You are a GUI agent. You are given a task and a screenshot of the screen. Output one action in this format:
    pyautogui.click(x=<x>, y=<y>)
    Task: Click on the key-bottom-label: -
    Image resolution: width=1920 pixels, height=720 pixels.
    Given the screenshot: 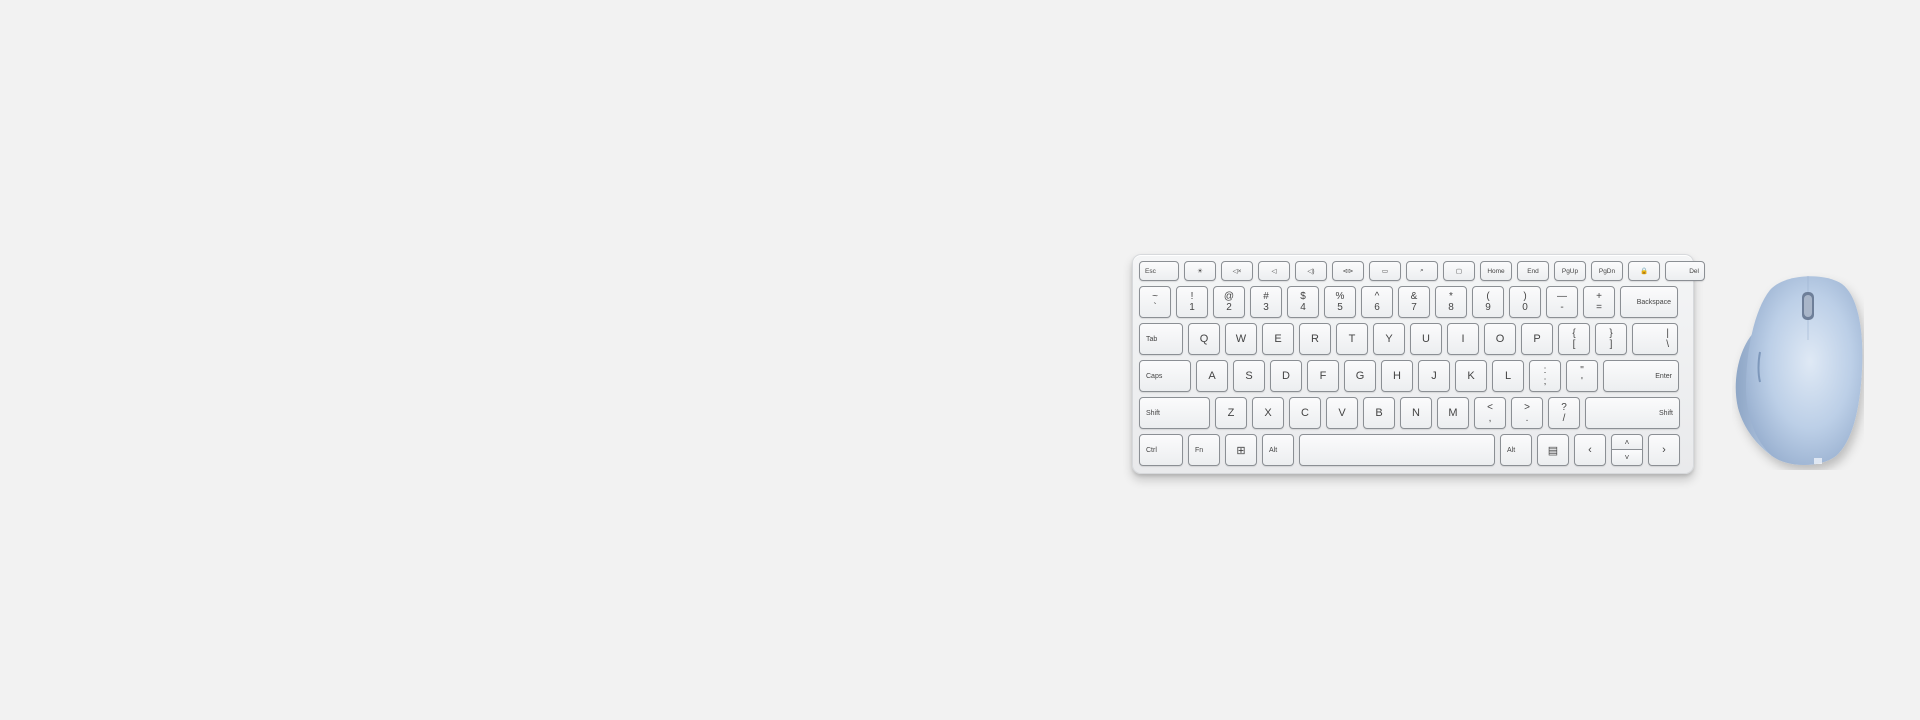 What is the action you would take?
    pyautogui.click(x=1562, y=307)
    